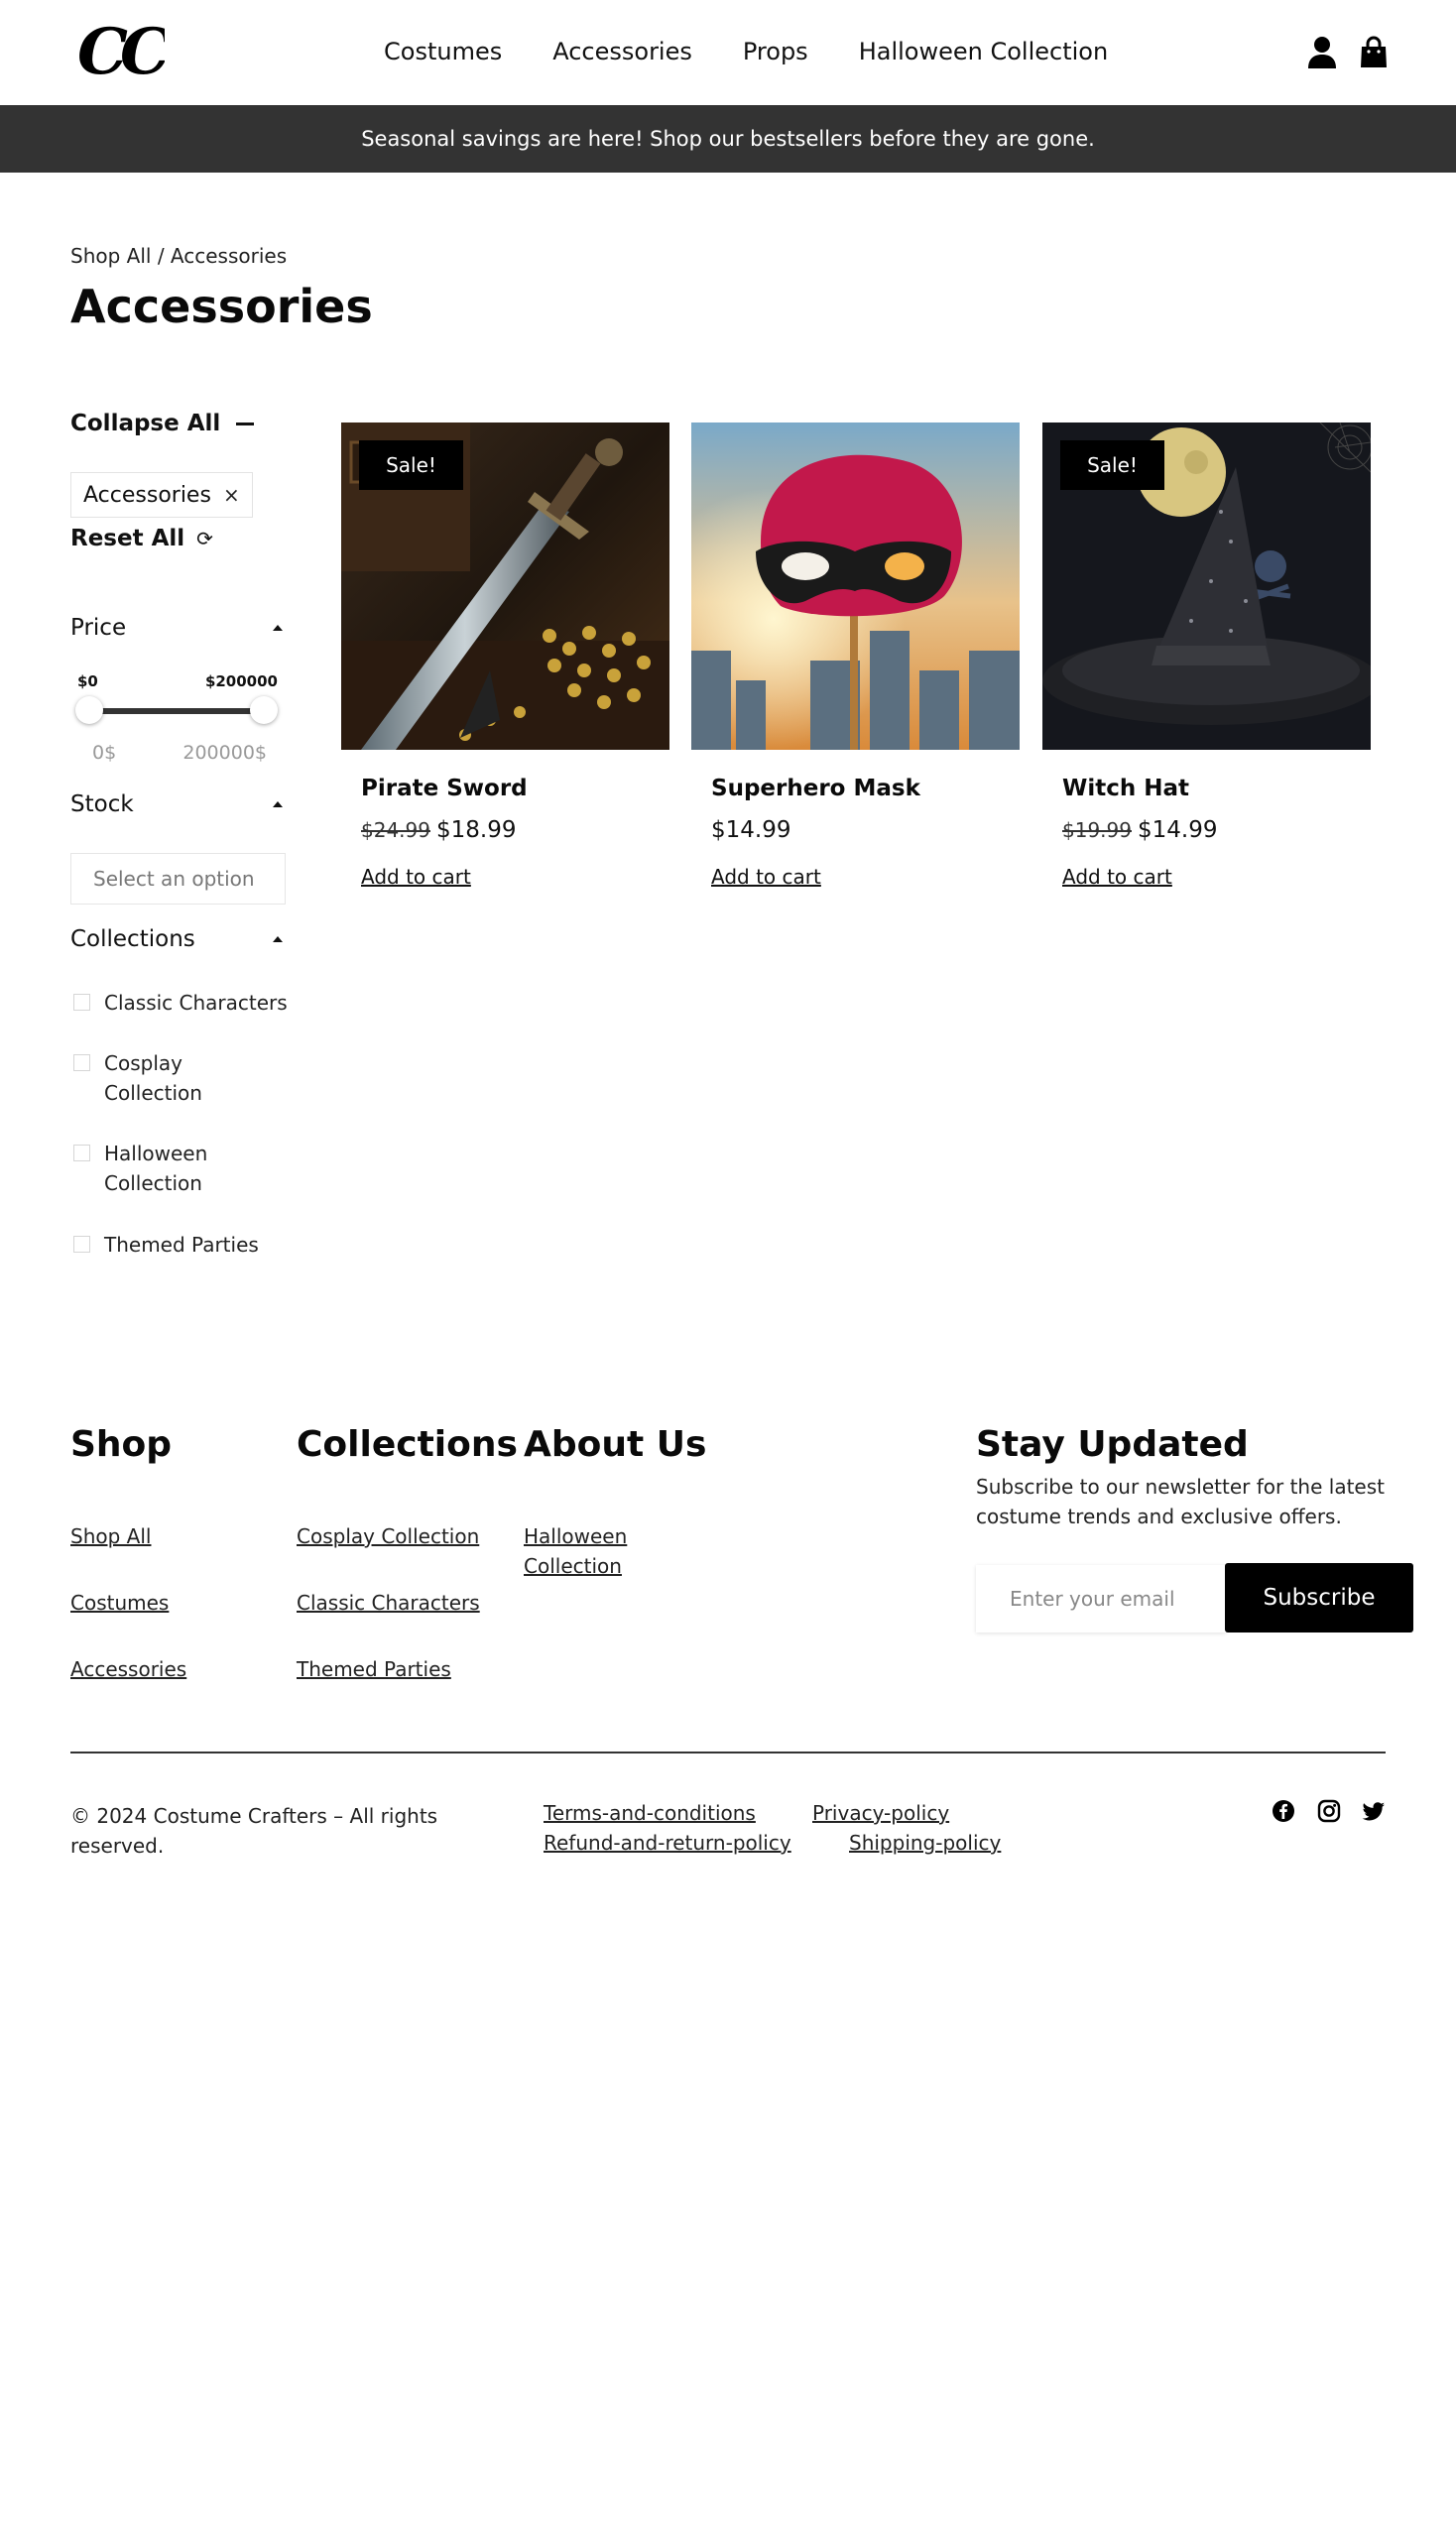 The width and height of the screenshot is (1456, 2539). I want to click on product-image-superhero-mask, so click(855, 586).